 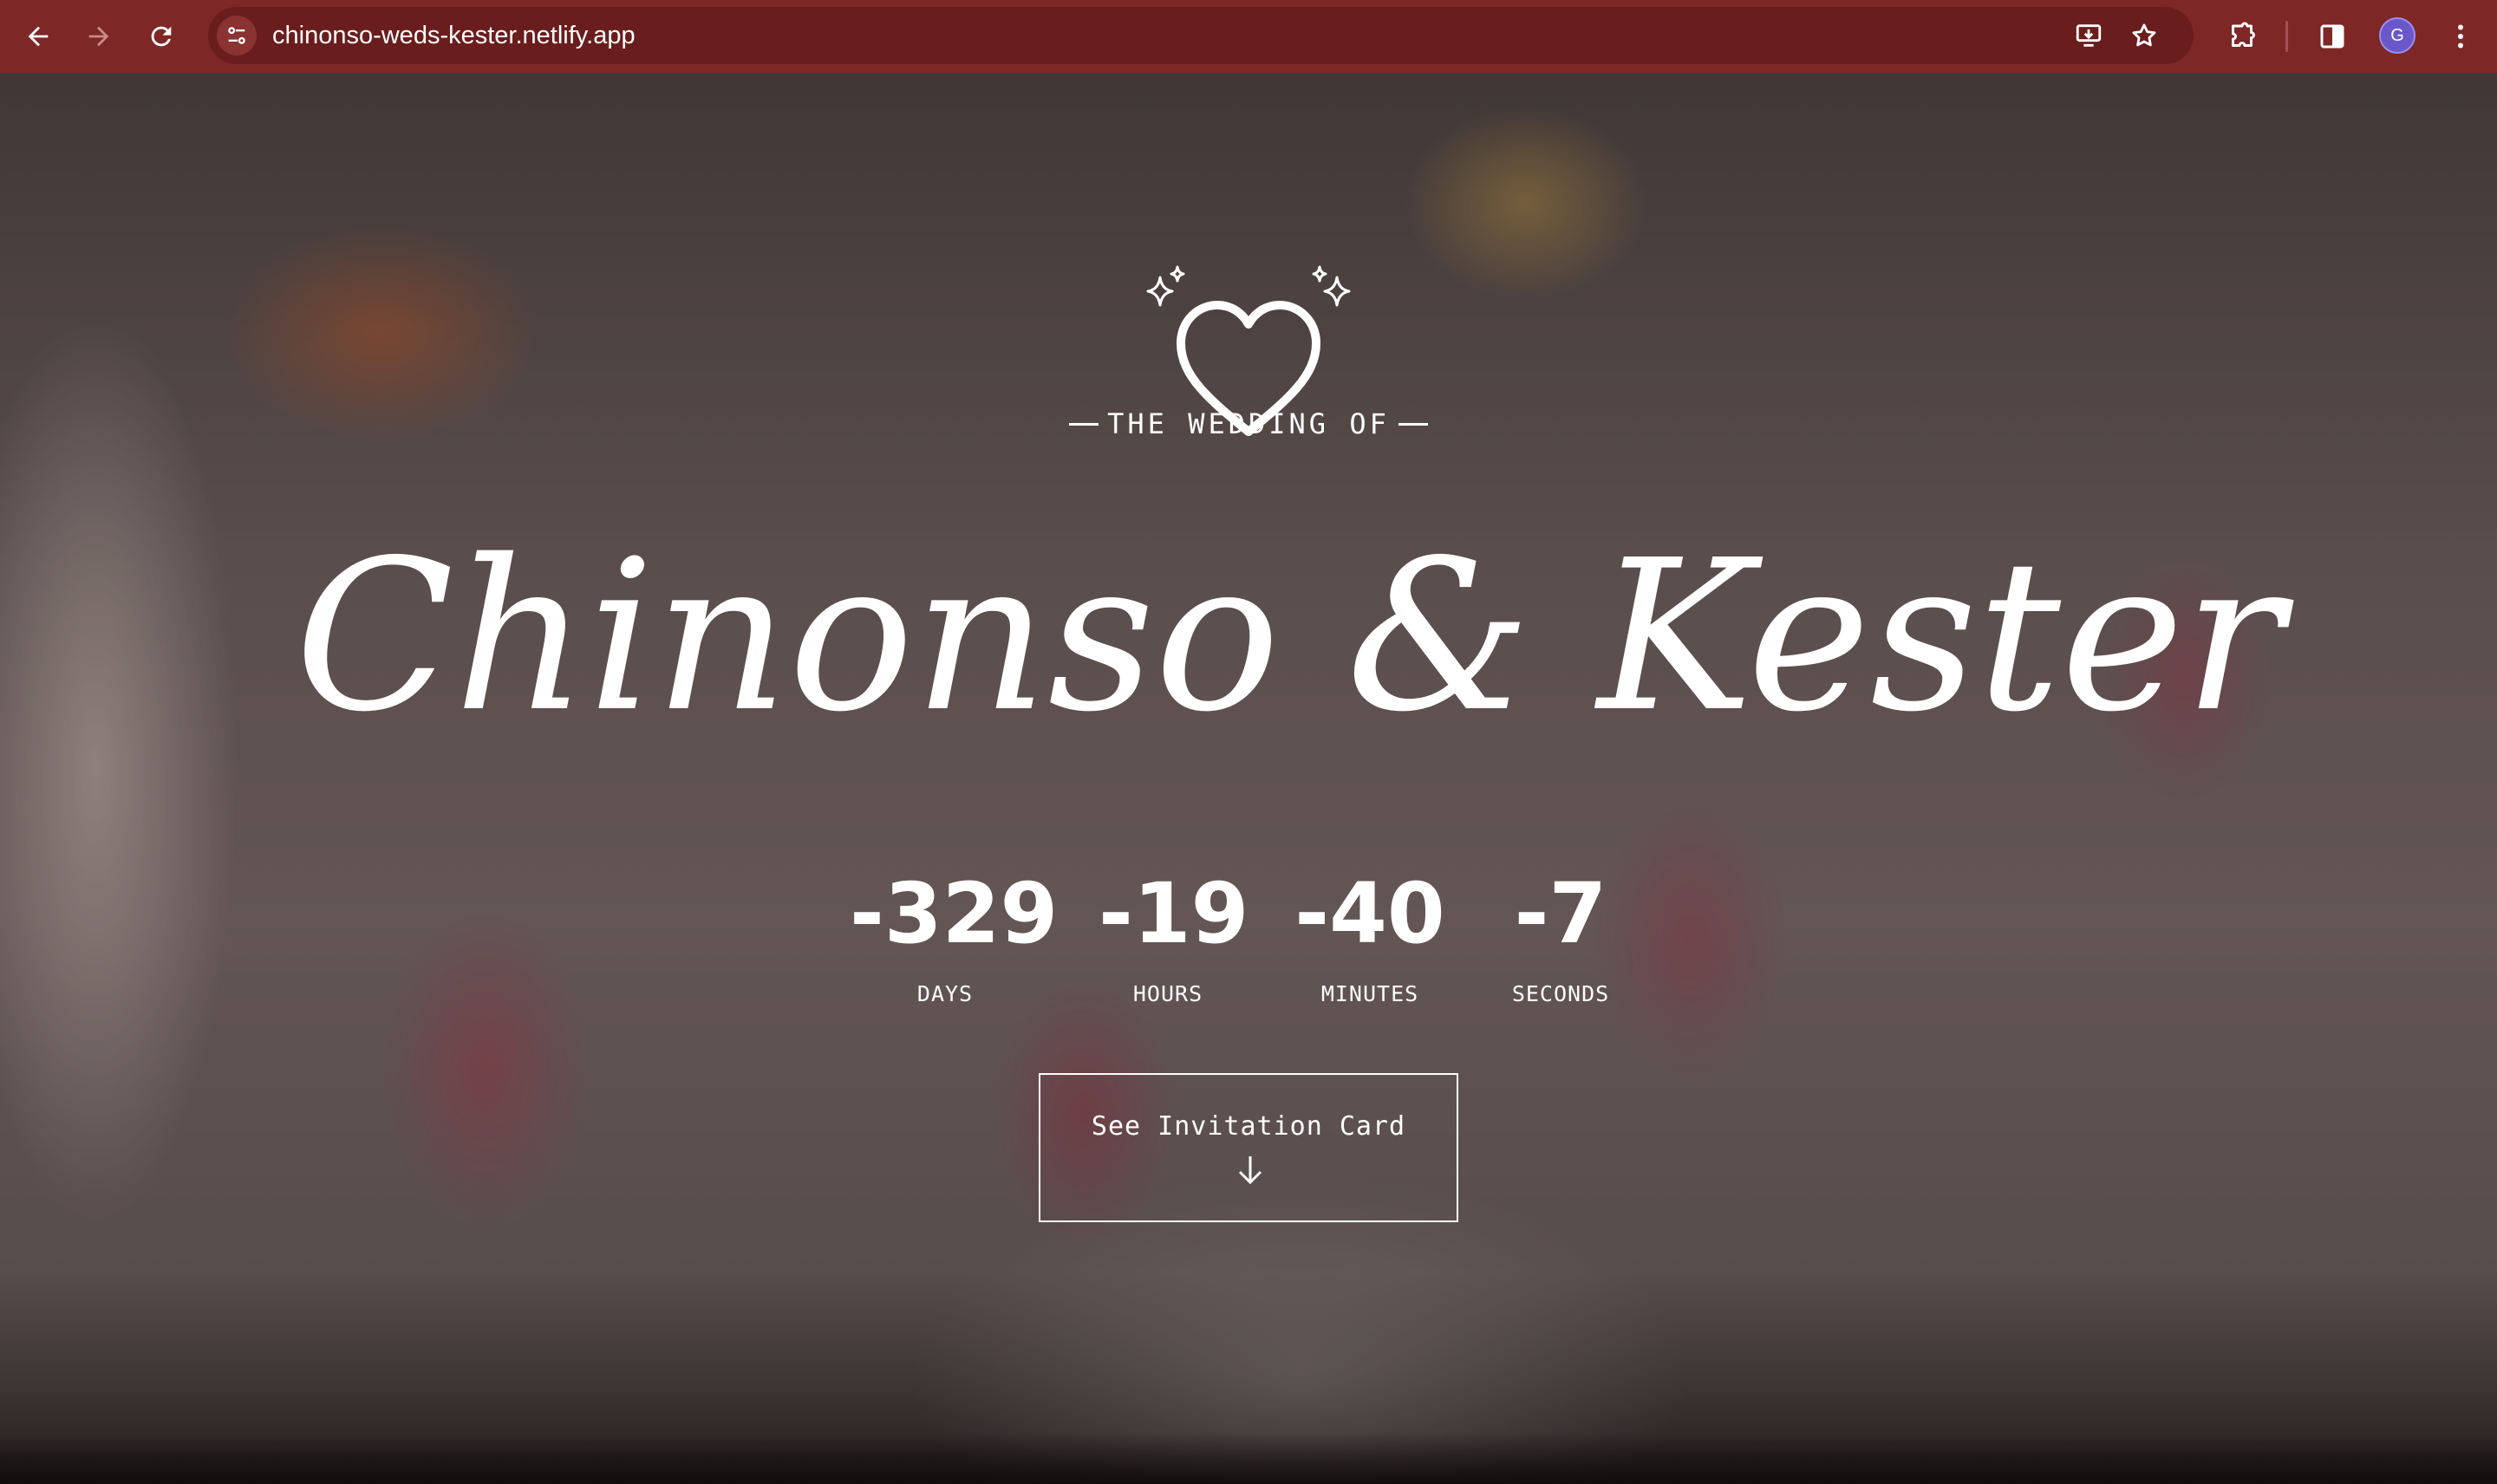 What do you see at coordinates (1369, 993) in the screenshot?
I see `countdown-minutes-label: MINUTES` at bounding box center [1369, 993].